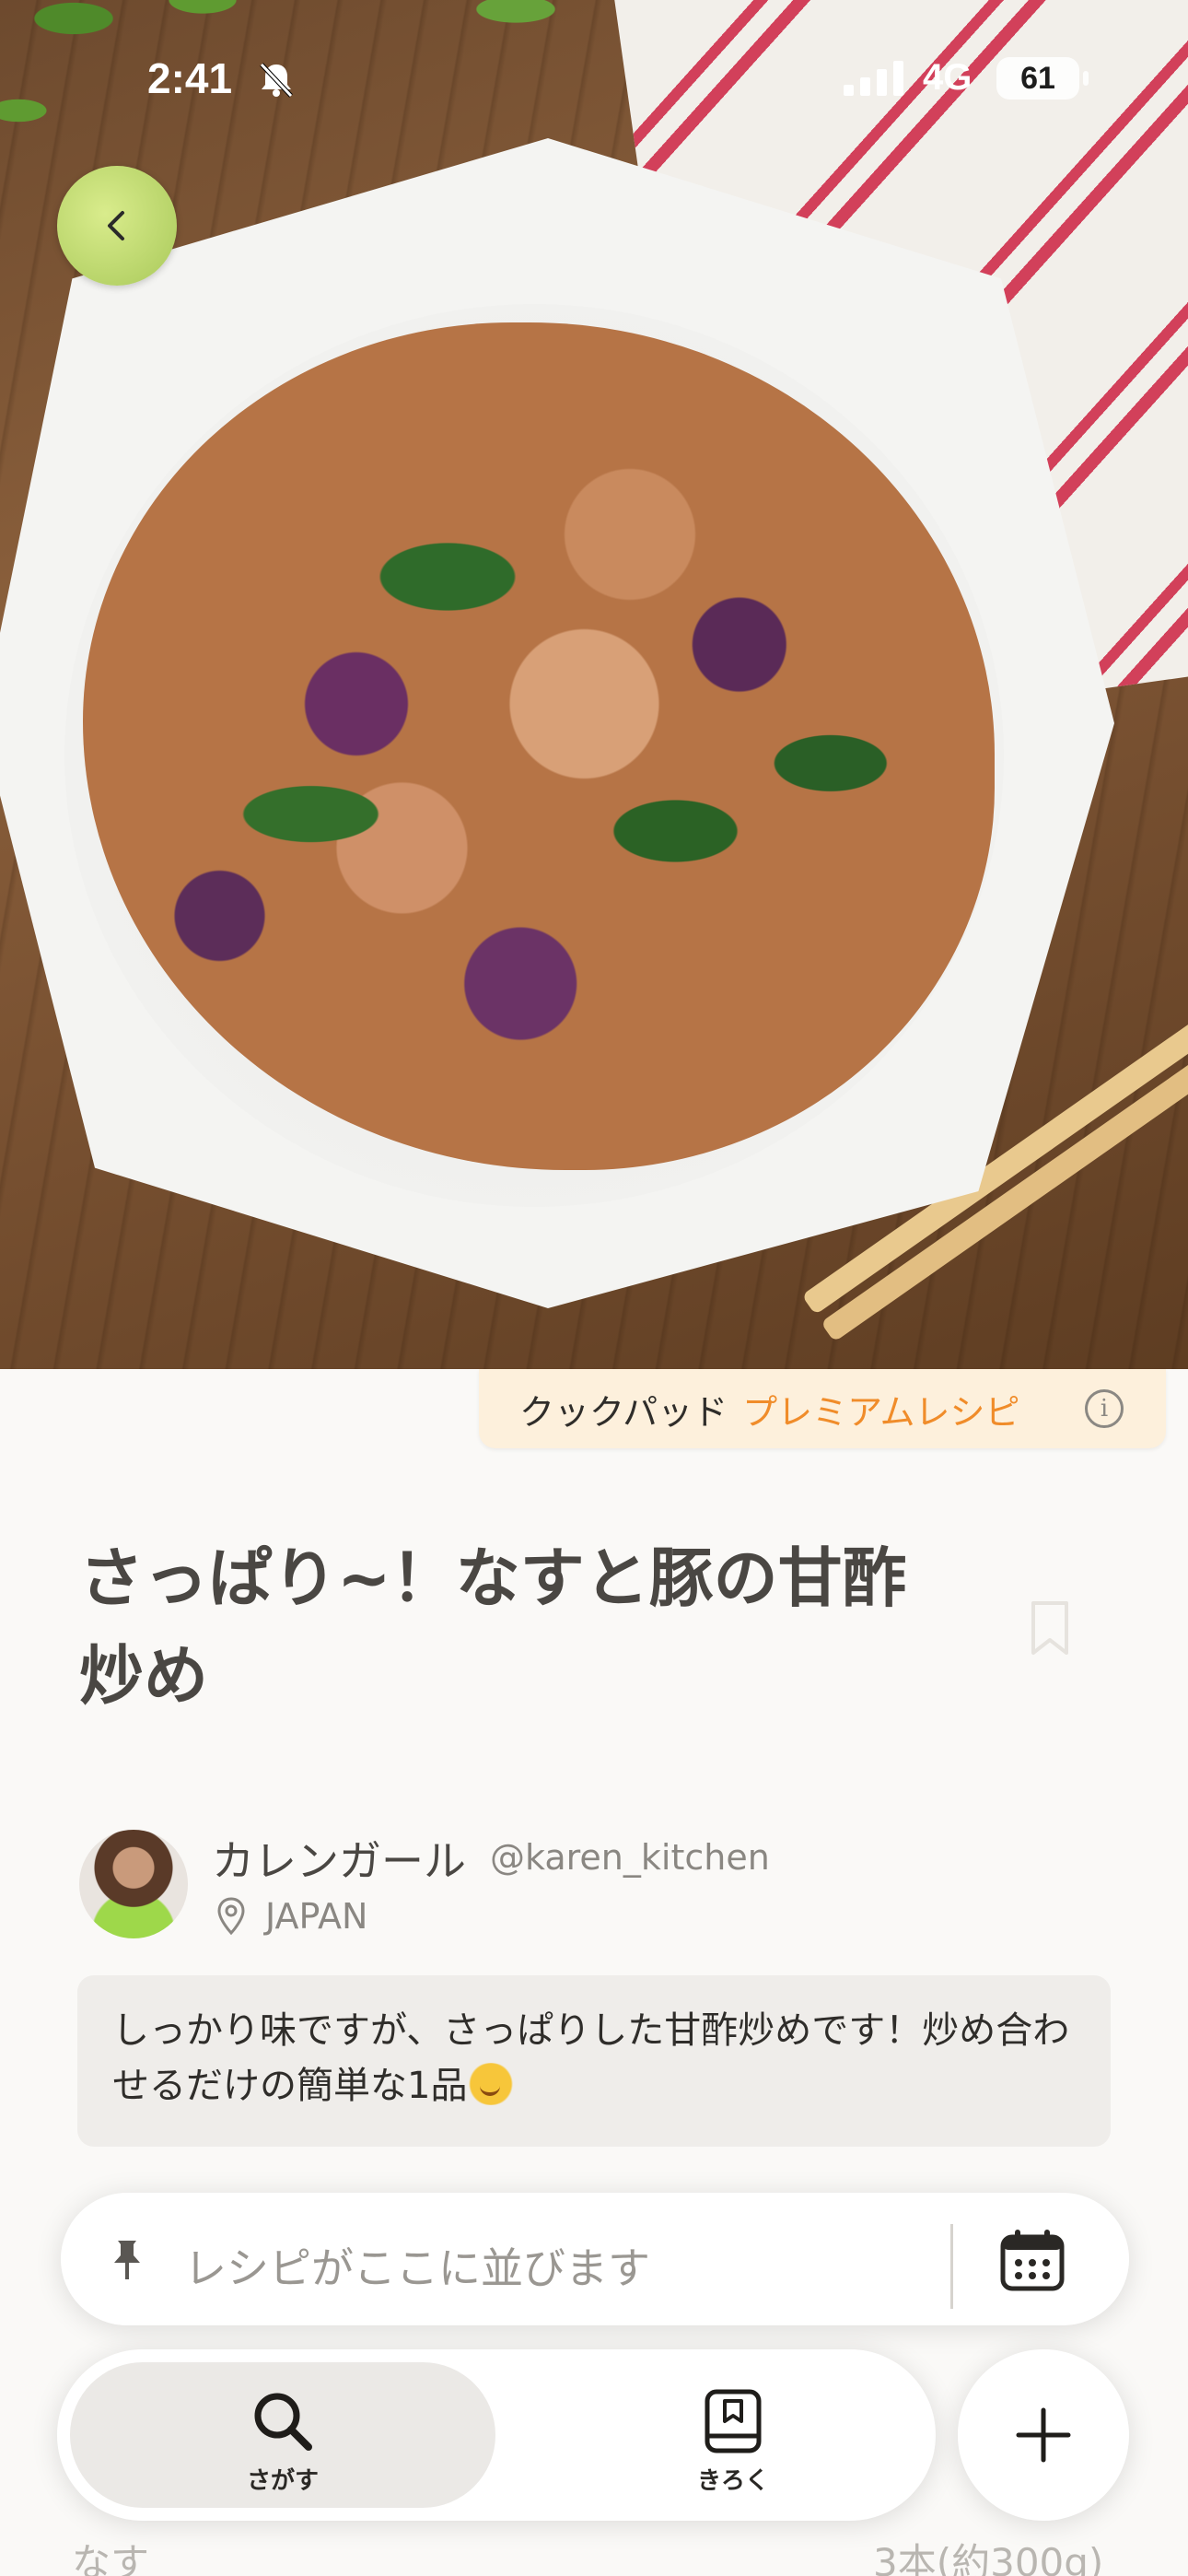 The image size is (1188, 2576). I want to click on notebook-icon, so click(733, 2421).